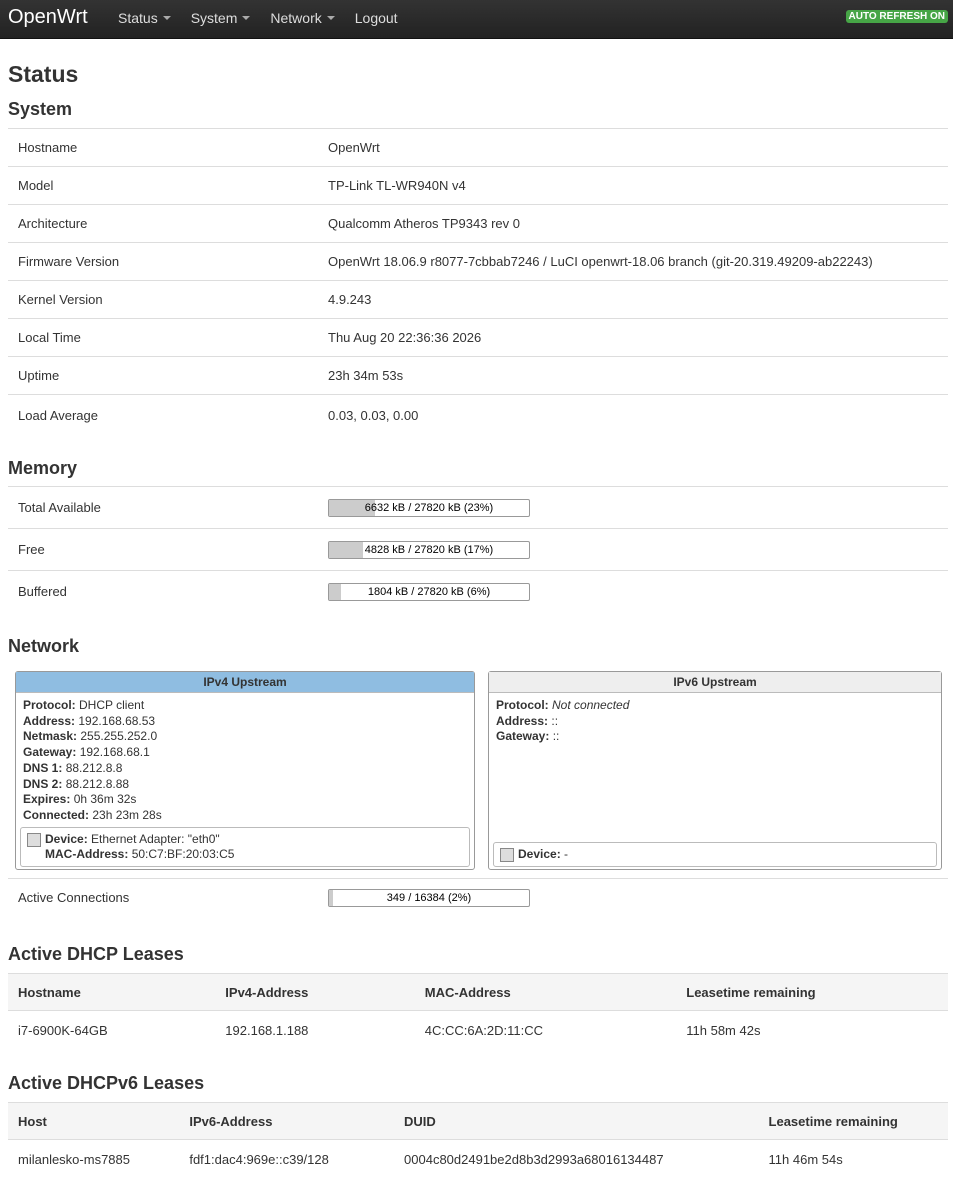 Image resolution: width=953 pixels, height=1178 pixels. I want to click on active-connections-row: Active Connections 349 / 16384 (2%), so click(478, 898).